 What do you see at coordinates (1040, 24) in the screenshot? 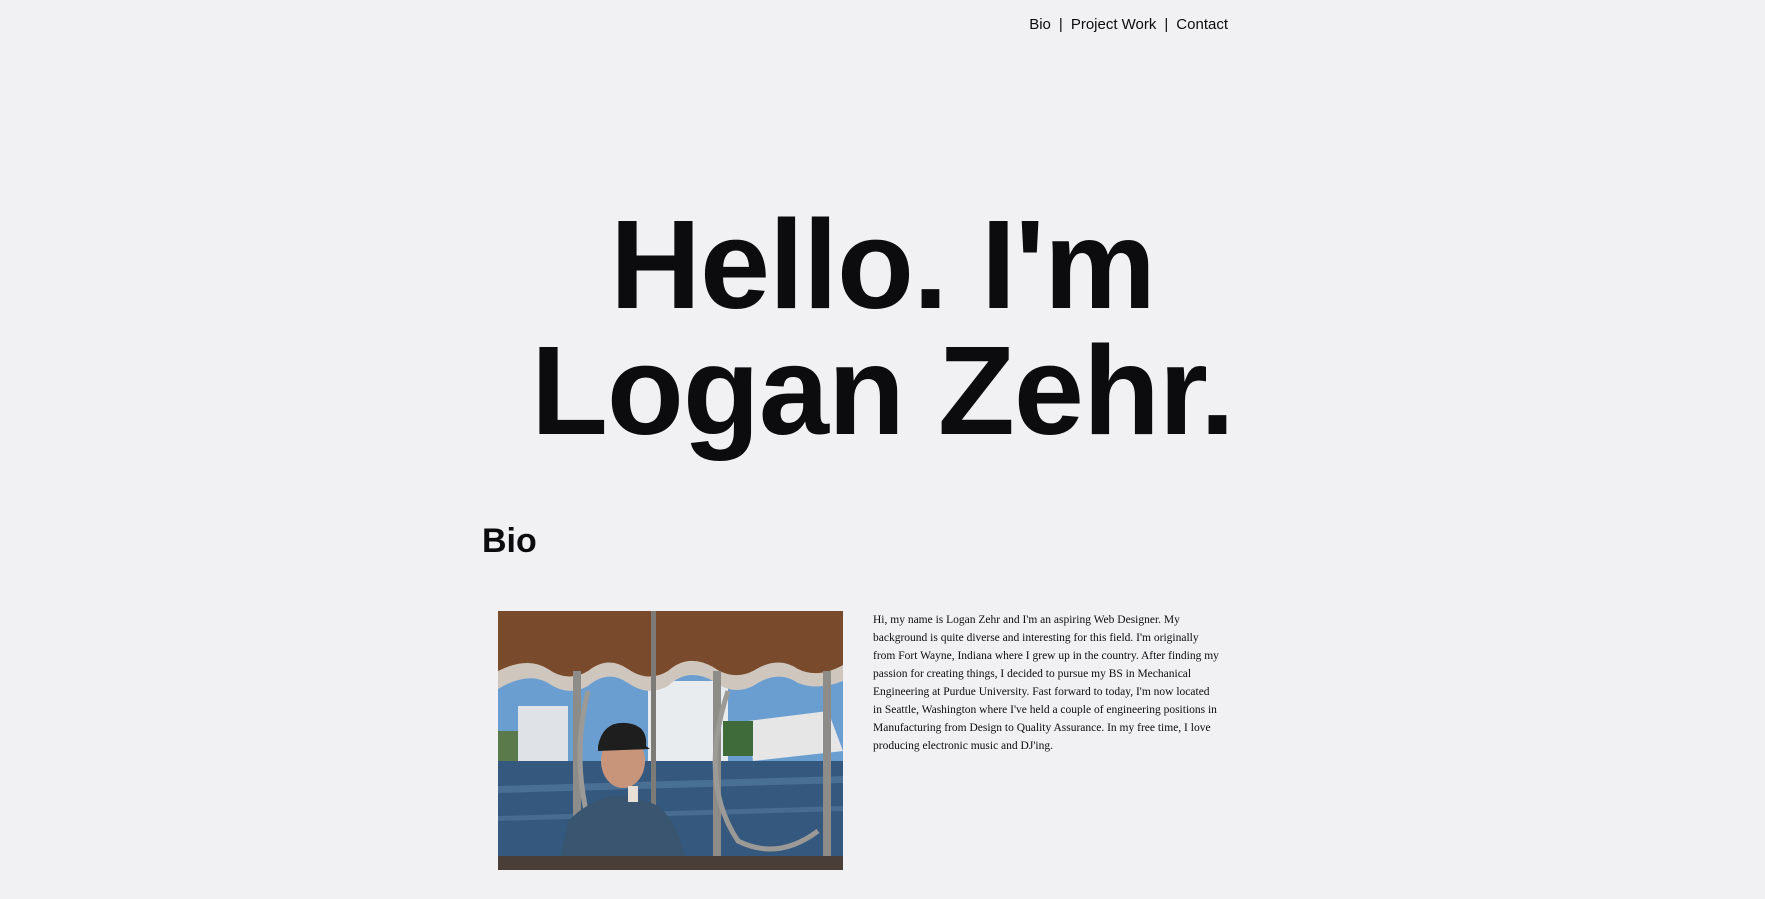
I see `nav-link-bio: Bio` at bounding box center [1040, 24].